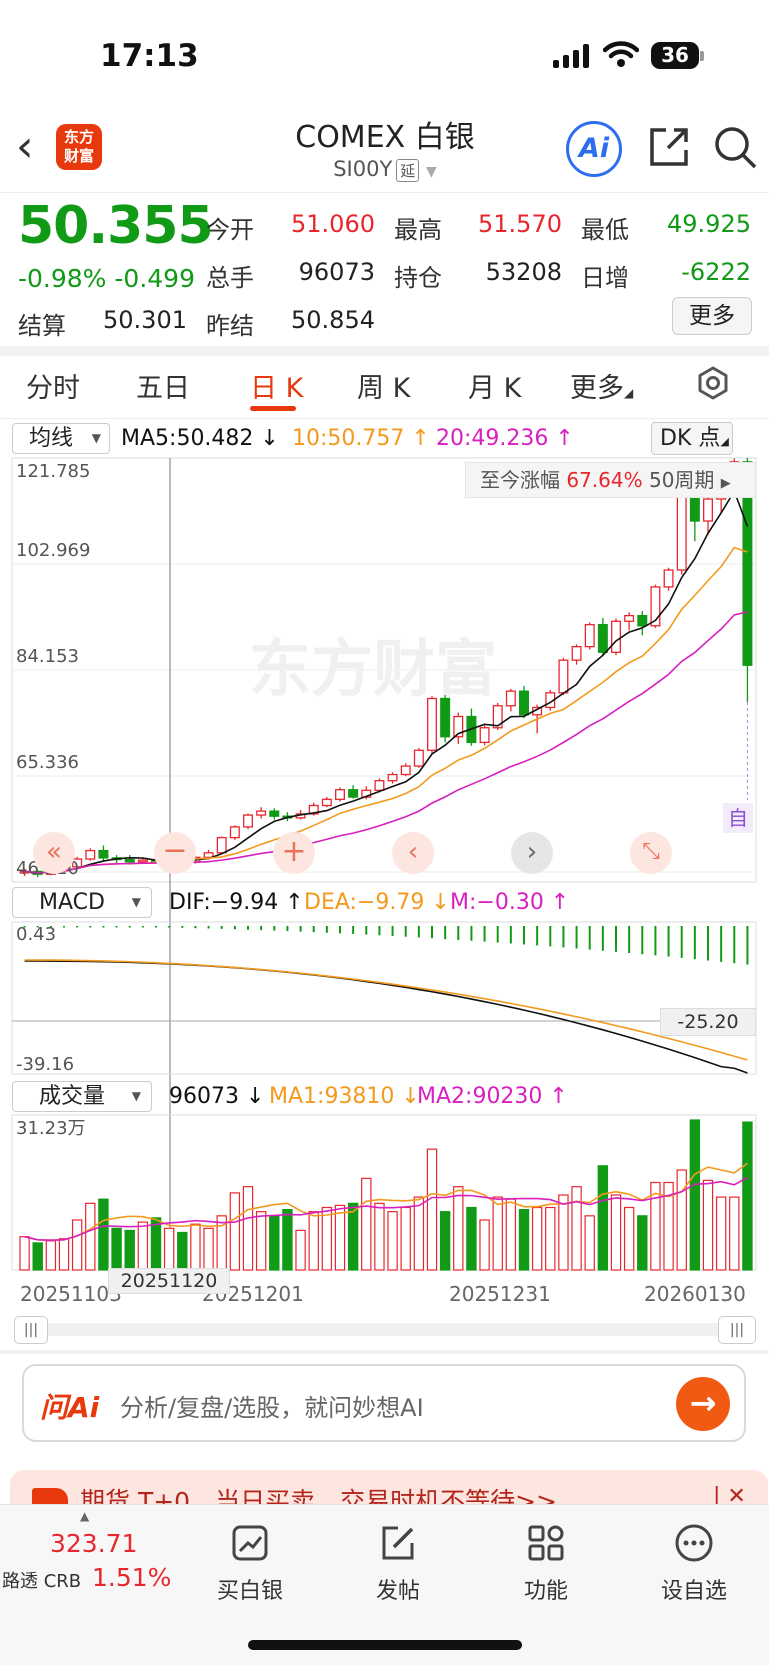  Describe the element at coordinates (204, 1096) in the screenshot. I see `vol-value: 96073` at that location.